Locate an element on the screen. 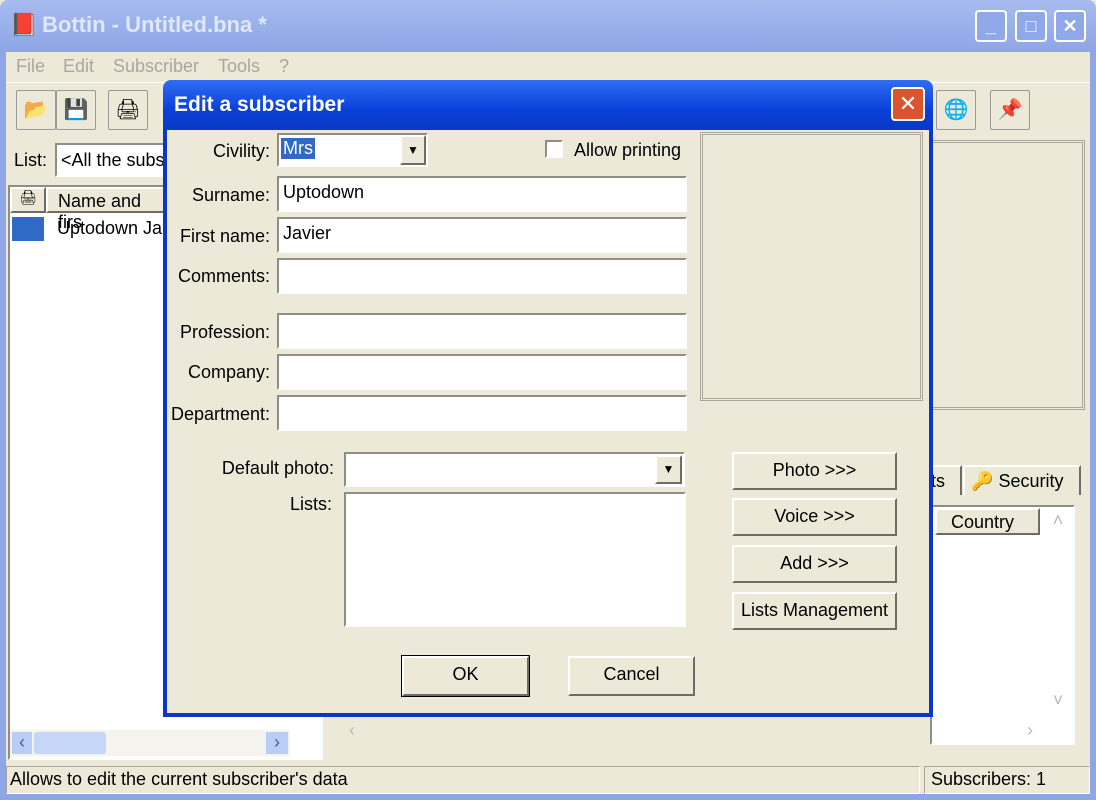  country-column-header: Country is located at coordinates (987, 521).